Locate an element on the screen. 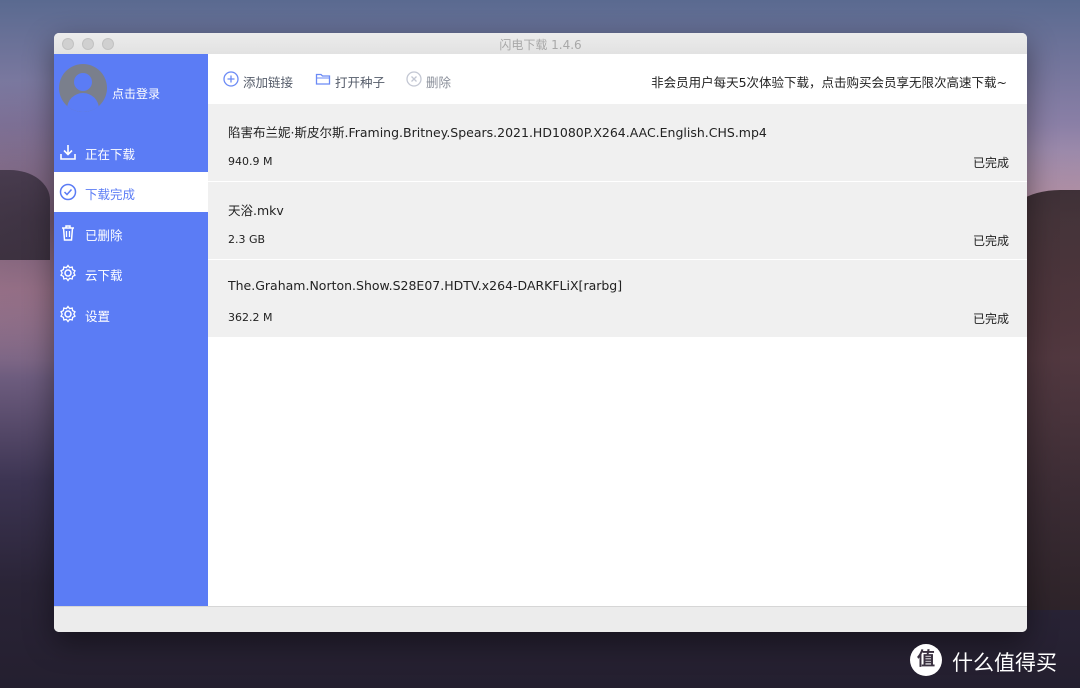  sidebar-item-label: 设置 is located at coordinates (98, 316).